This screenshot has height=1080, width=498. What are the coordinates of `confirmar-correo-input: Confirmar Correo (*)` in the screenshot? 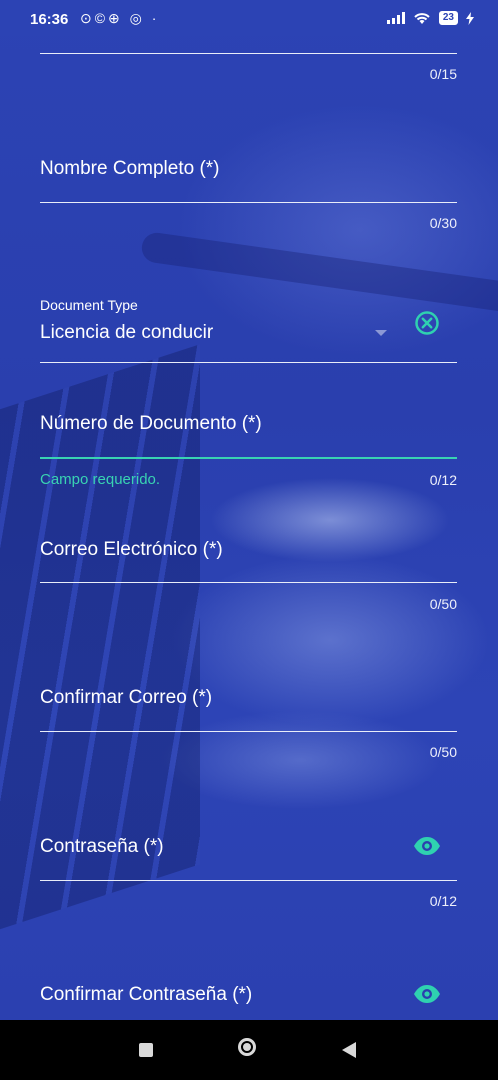 It's located at (126, 698).